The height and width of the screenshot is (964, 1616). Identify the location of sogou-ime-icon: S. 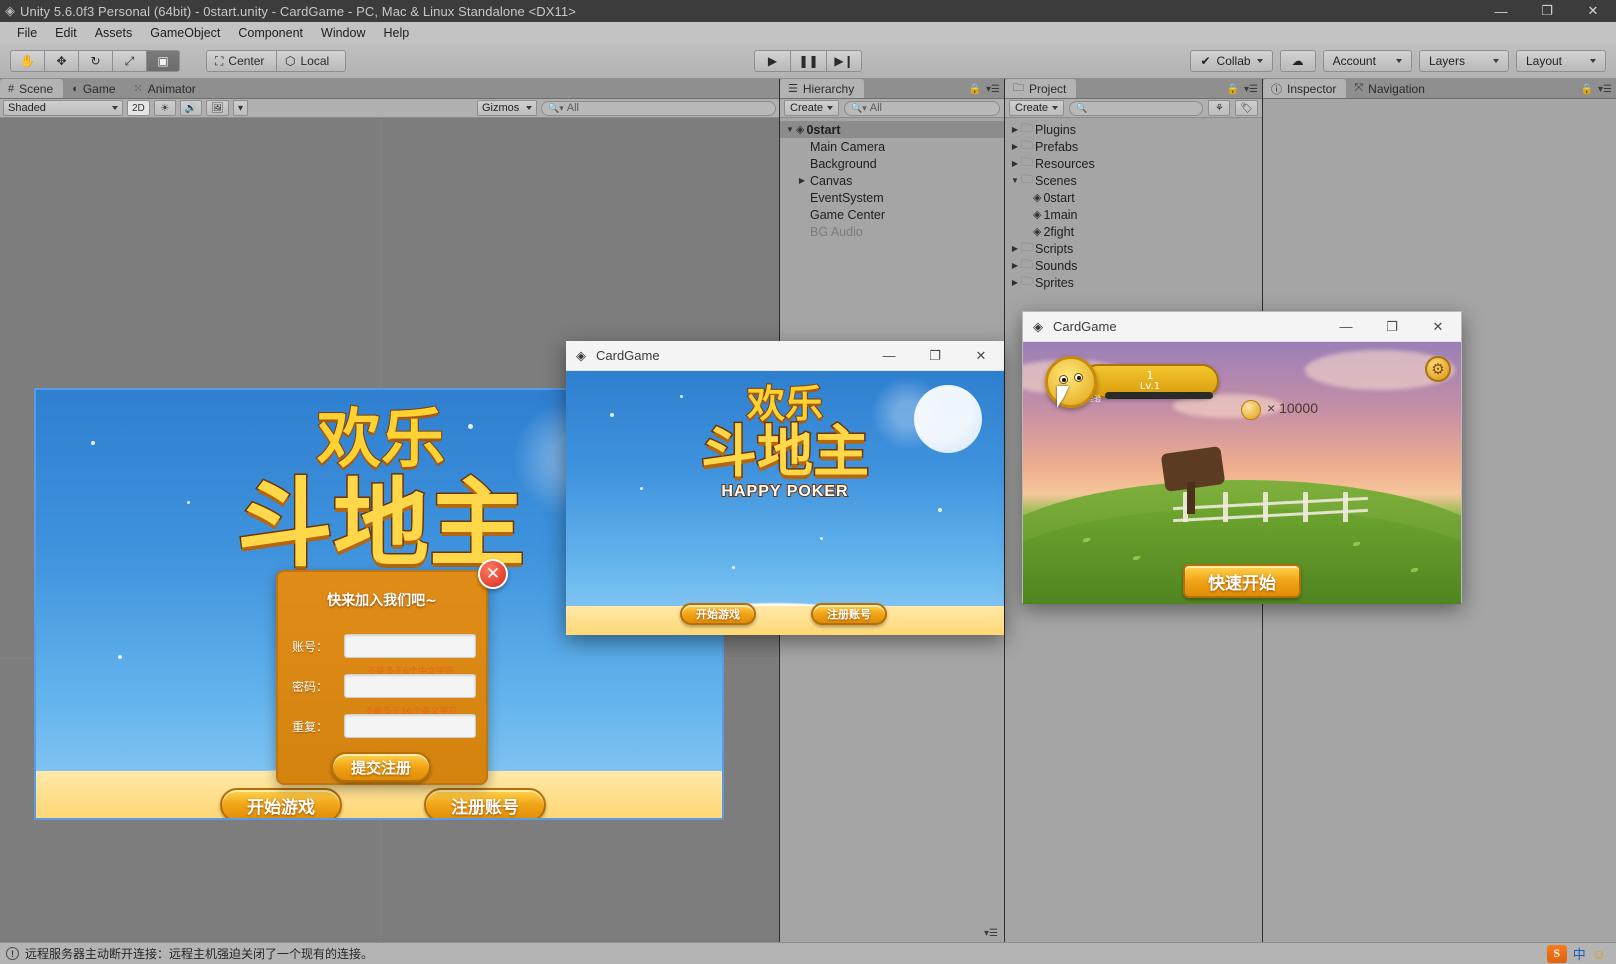
(1556, 953).